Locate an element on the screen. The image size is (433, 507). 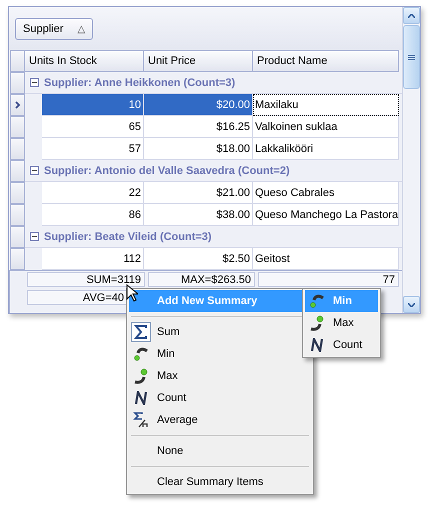
group-row-label: Supplier: Beate Vileid (Count=3) is located at coordinates (128, 236).